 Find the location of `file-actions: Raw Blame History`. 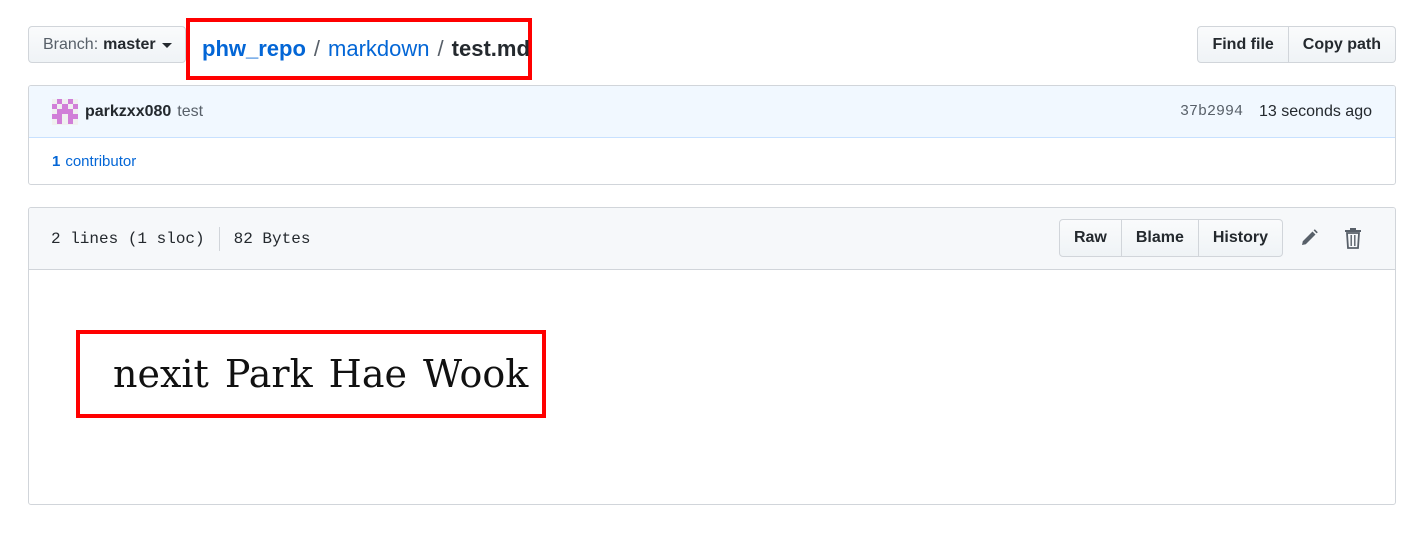

file-actions: Raw Blame History is located at coordinates (1214, 238).